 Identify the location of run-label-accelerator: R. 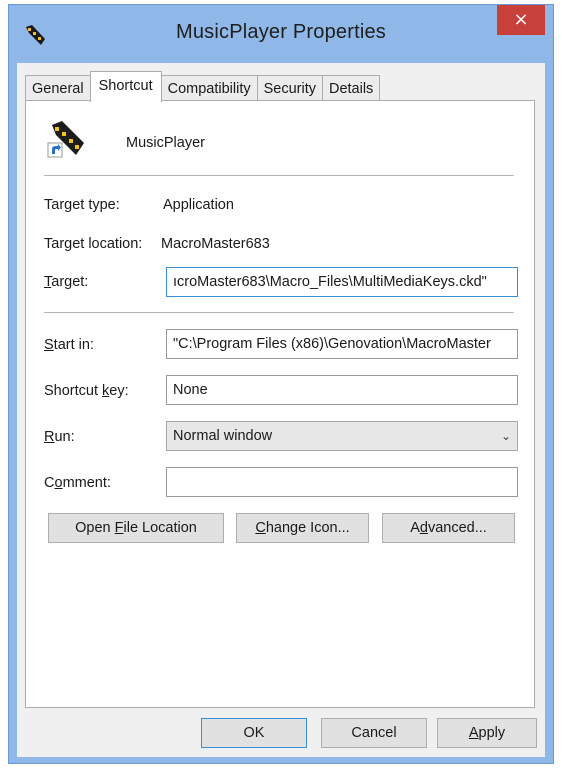
(49, 437).